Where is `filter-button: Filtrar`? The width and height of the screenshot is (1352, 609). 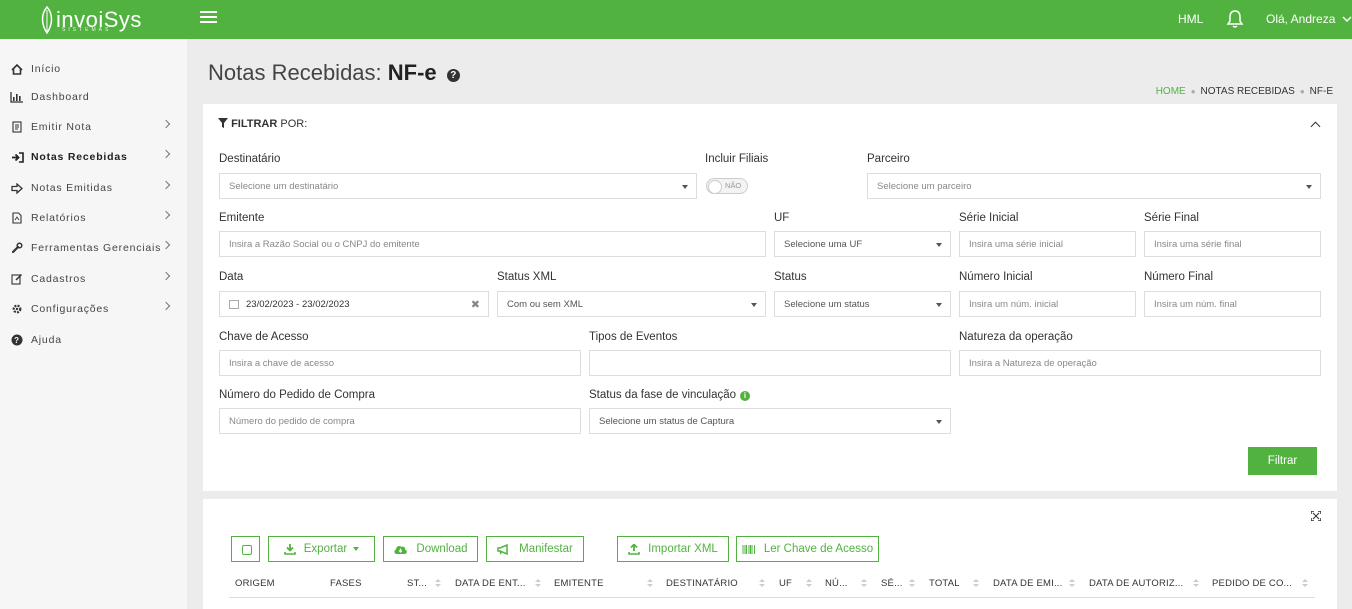
filter-button: Filtrar is located at coordinates (1282, 461).